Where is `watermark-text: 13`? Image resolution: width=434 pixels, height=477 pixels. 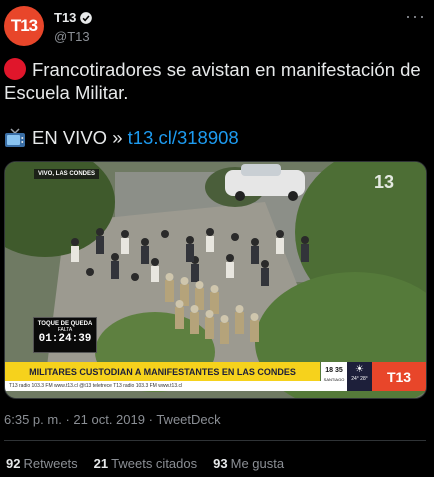
watermark-text: 13 is located at coordinates (383, 182).